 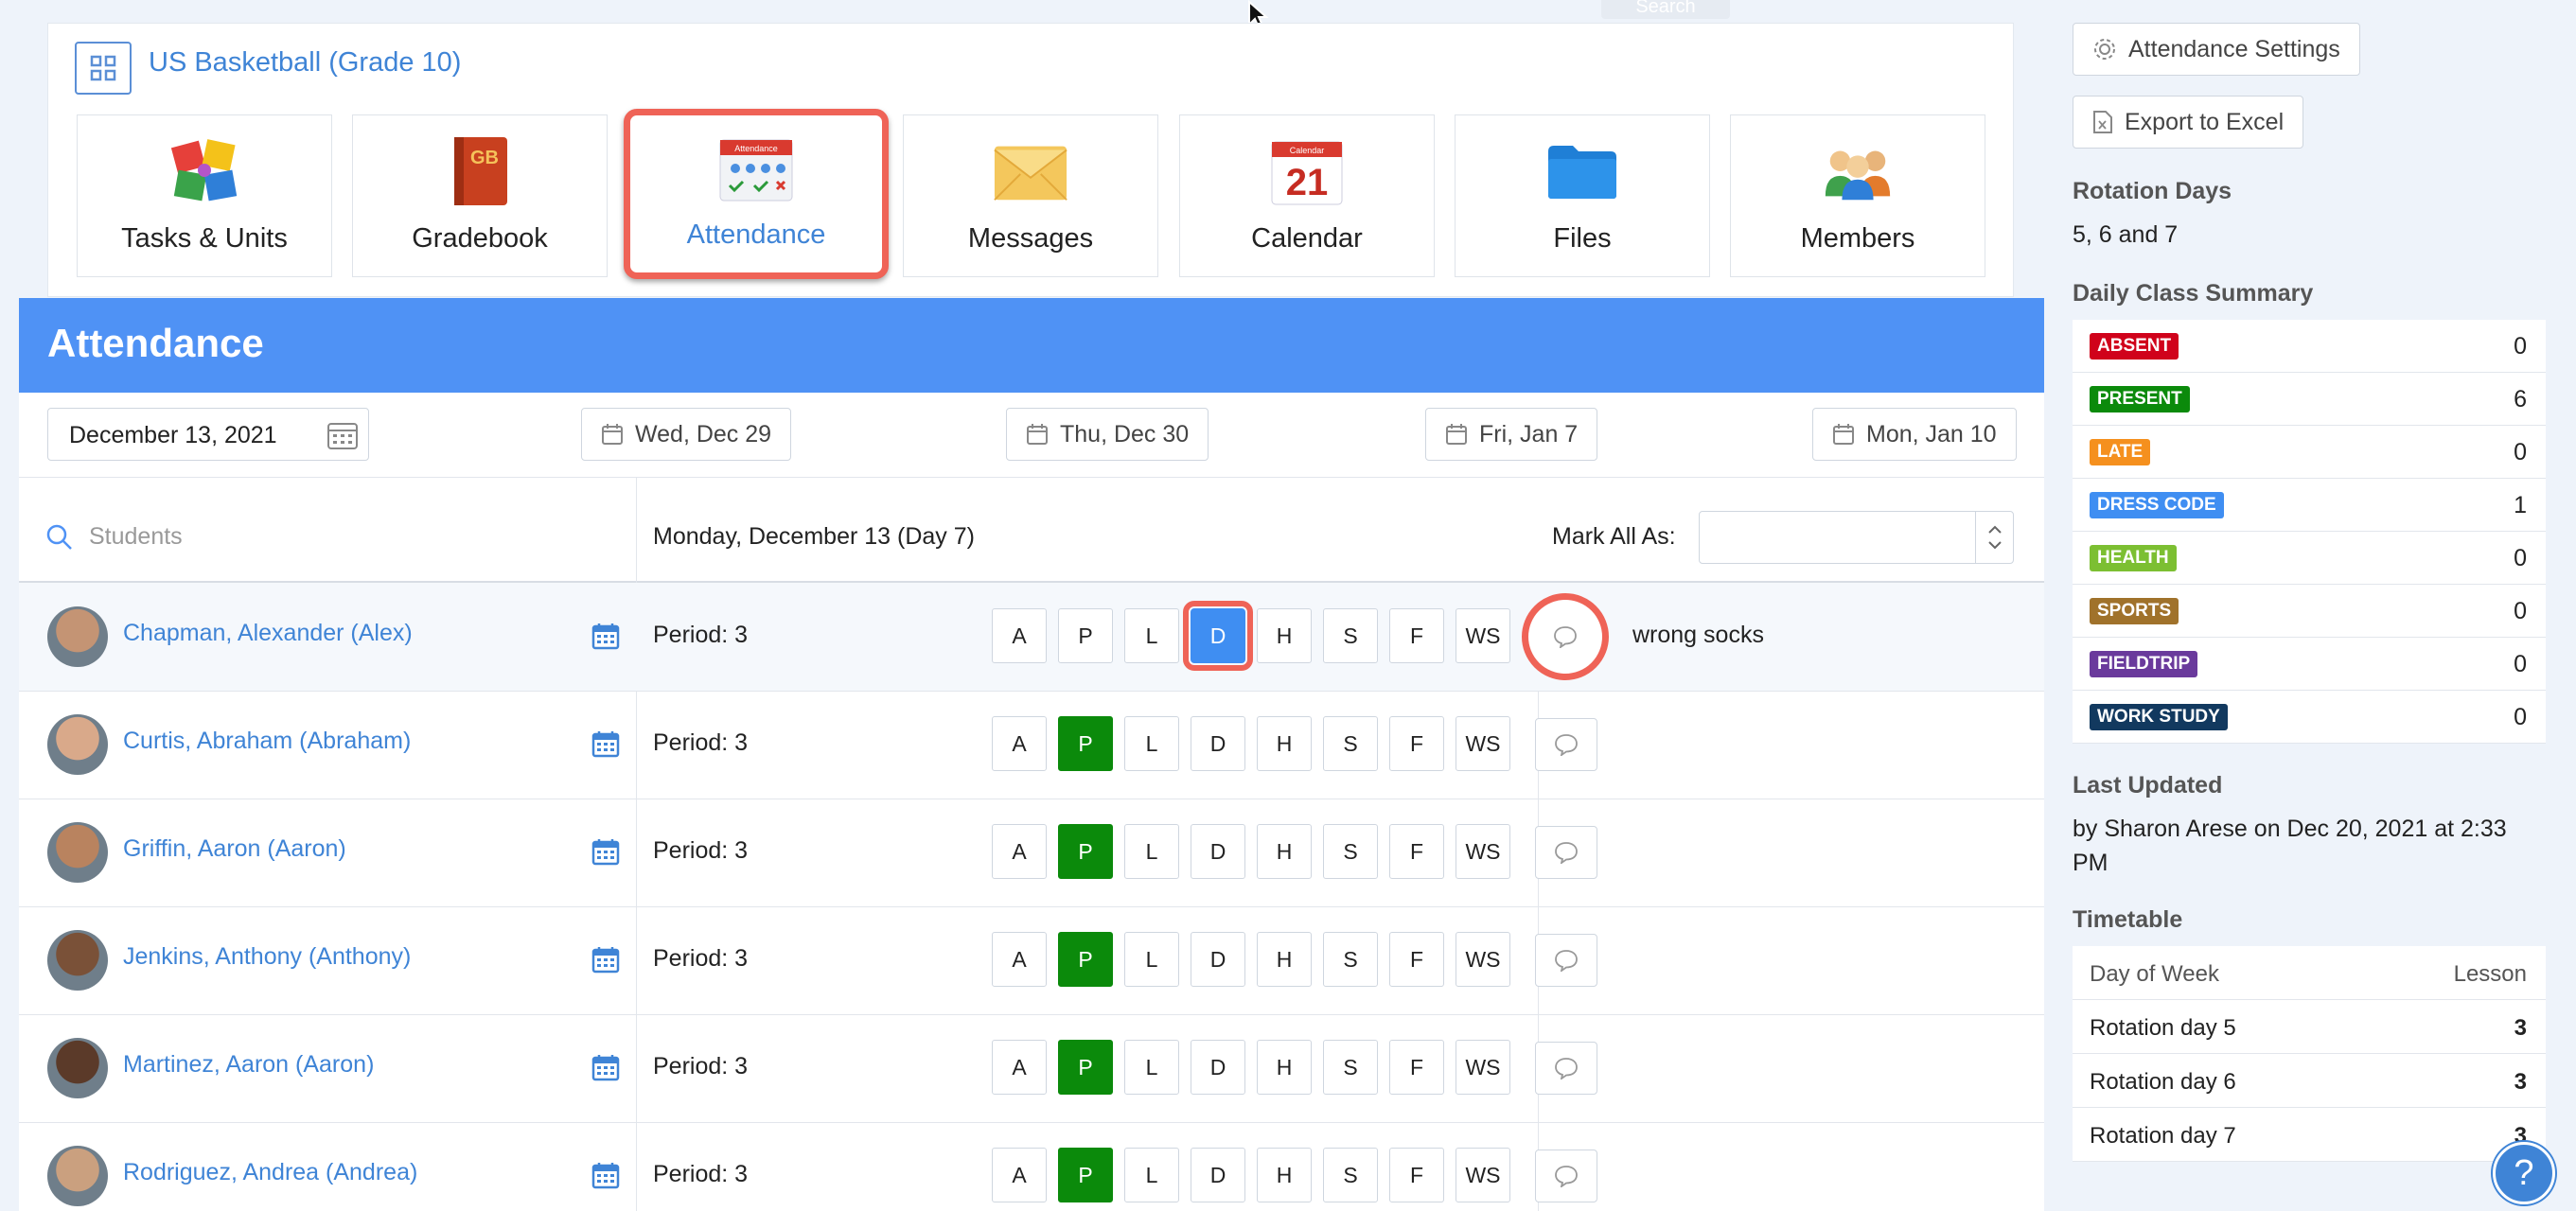 I want to click on mark-all-select, so click(x=1856, y=537).